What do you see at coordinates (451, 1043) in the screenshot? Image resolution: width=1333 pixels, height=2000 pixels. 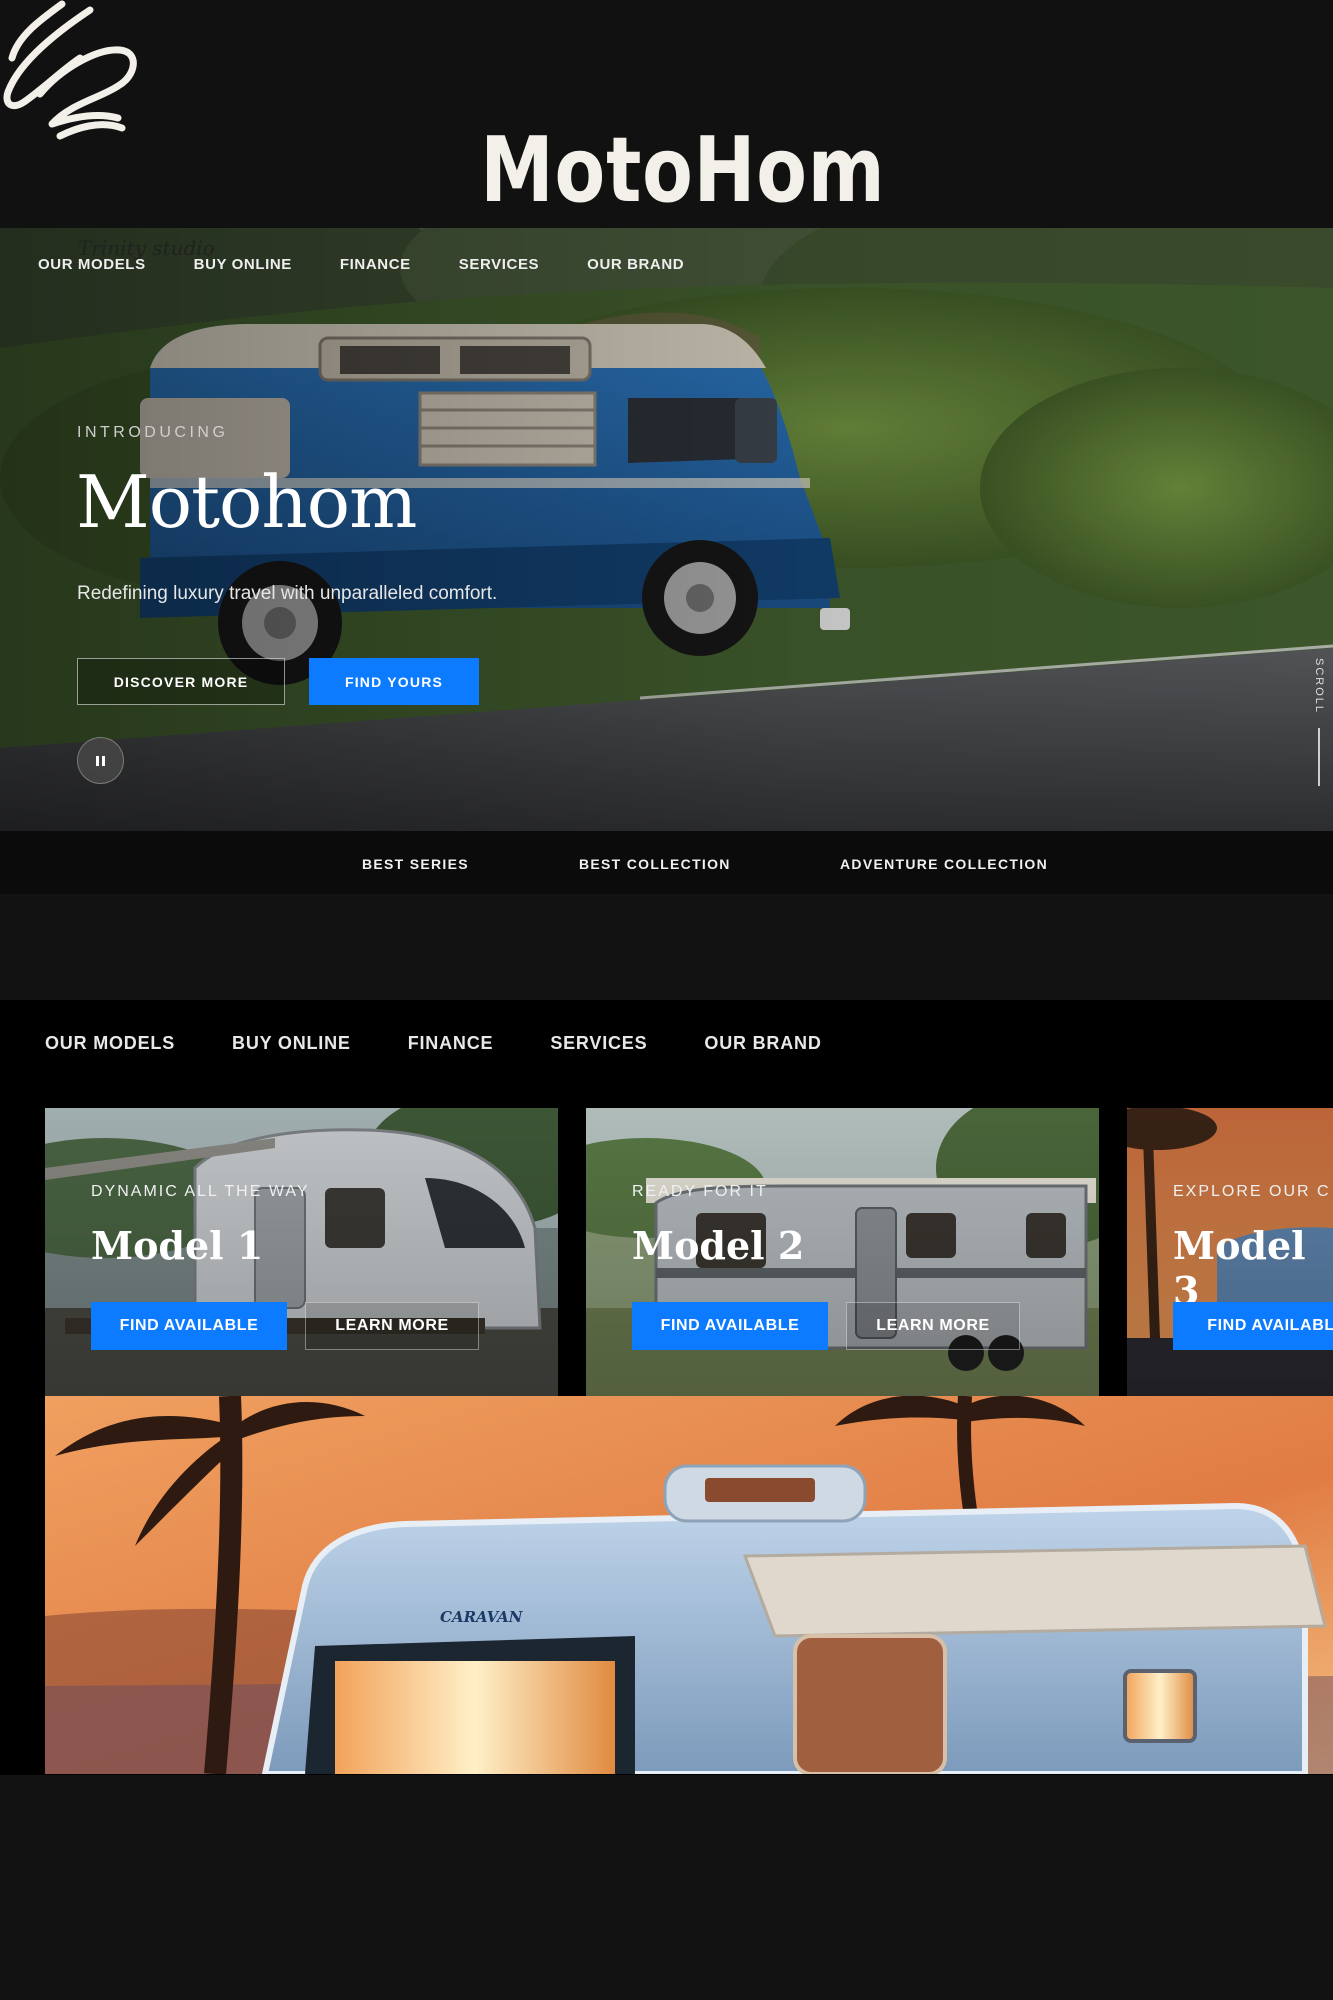 I see `models-nav-finance: FINANCE` at bounding box center [451, 1043].